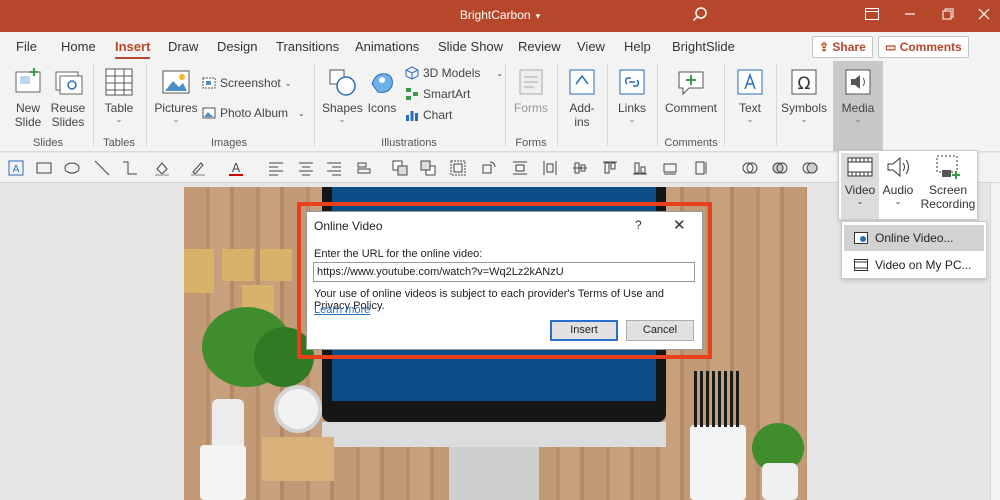 This screenshot has width=1000, height=500. I want to click on align-objects-icon, so click(364, 168).